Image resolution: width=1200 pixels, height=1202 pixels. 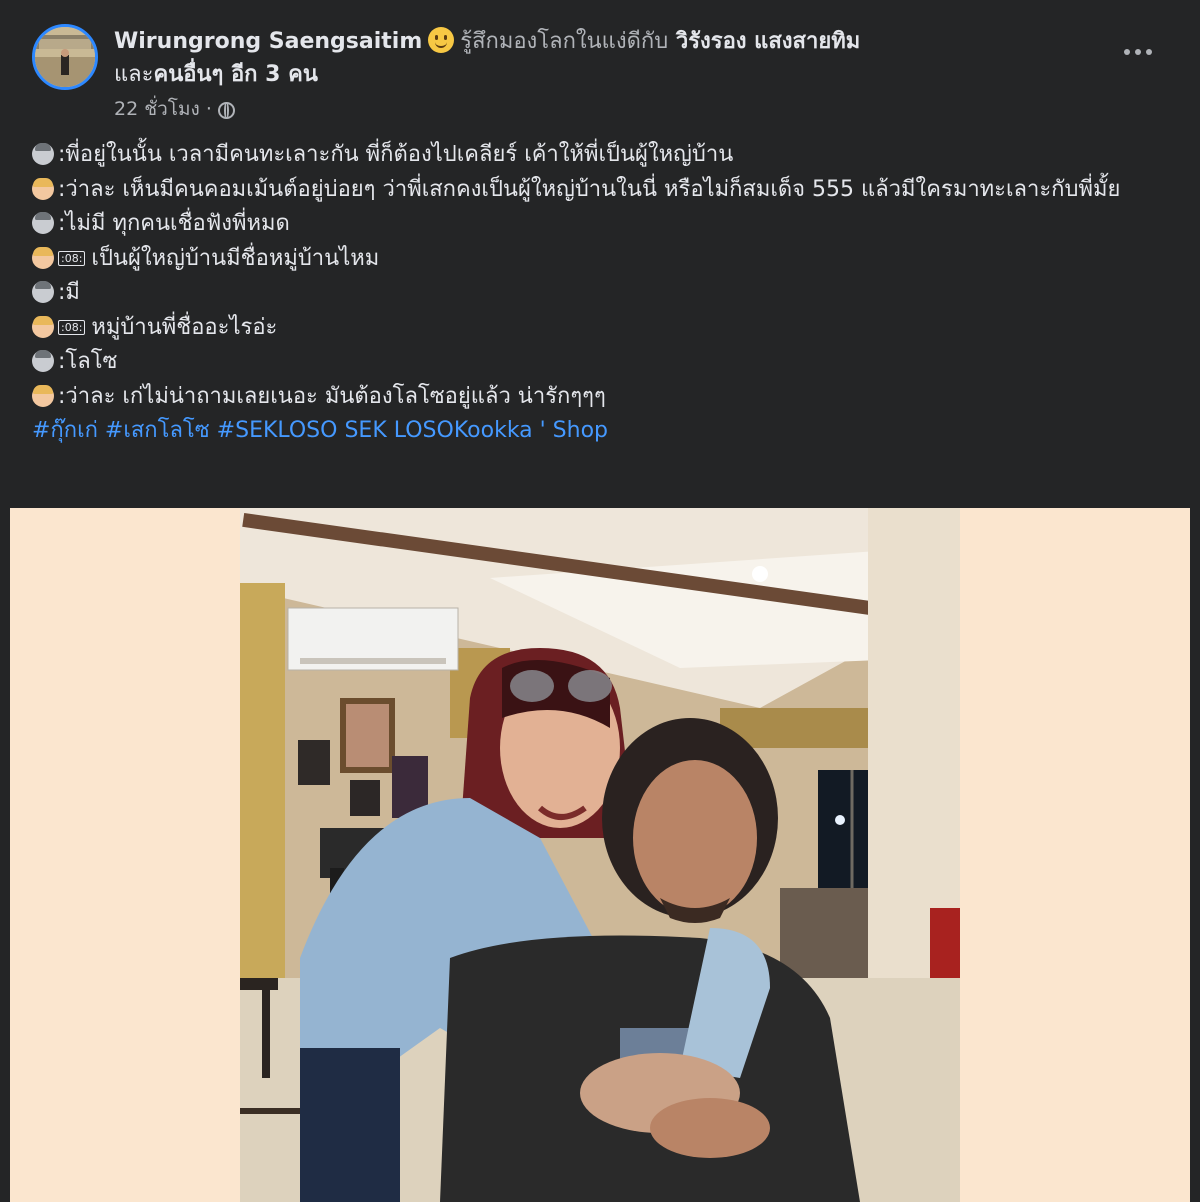 I want to click on more-options-icon, so click(x=1138, y=52).